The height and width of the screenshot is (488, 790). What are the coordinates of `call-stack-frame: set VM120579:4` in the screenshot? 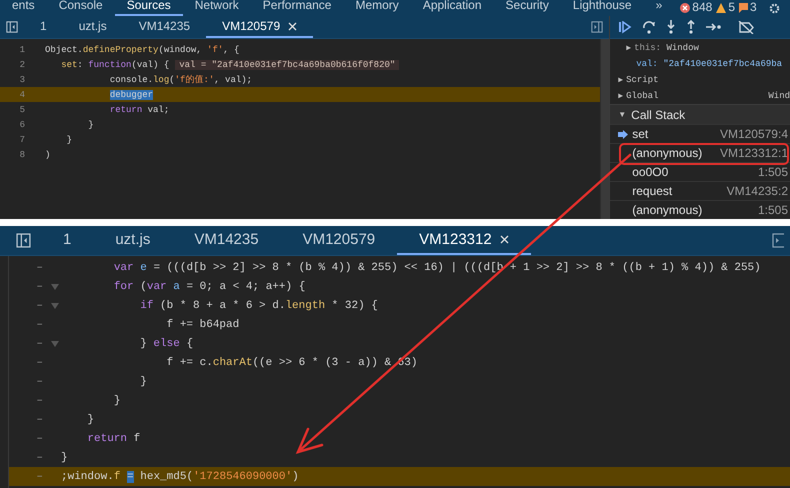 It's located at (700, 133).